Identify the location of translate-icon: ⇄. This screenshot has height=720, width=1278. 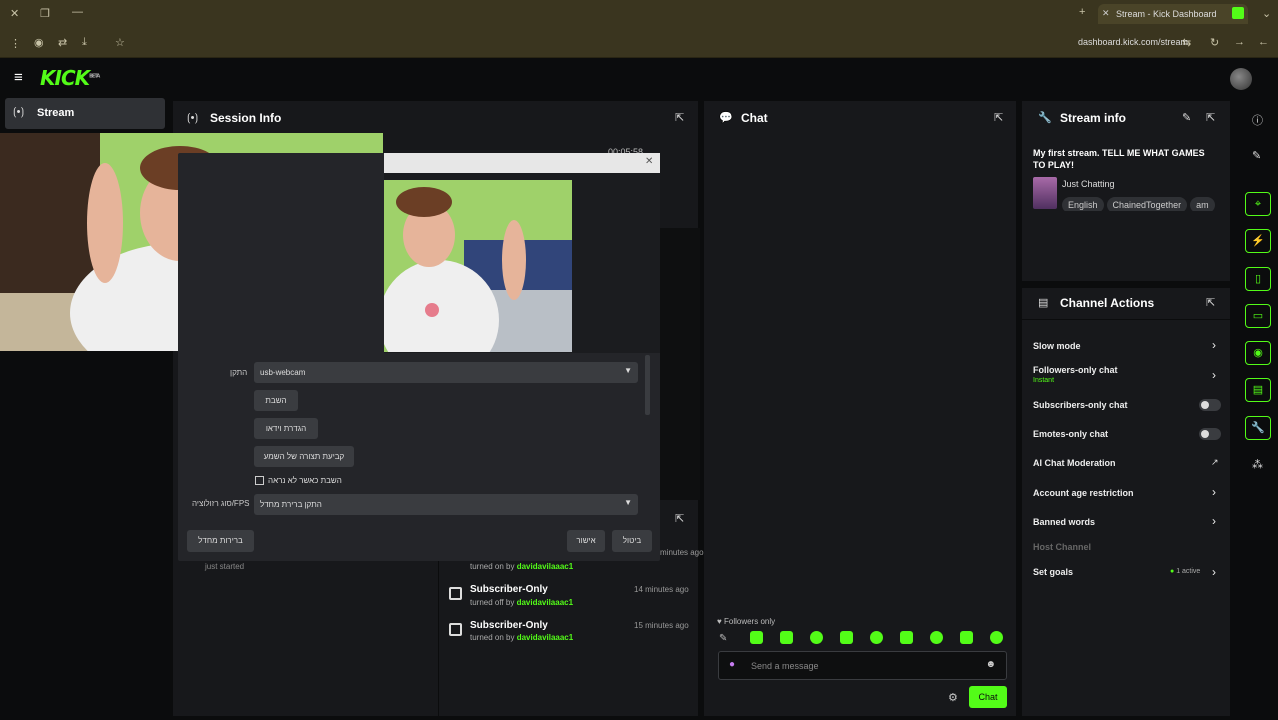
(62, 42).